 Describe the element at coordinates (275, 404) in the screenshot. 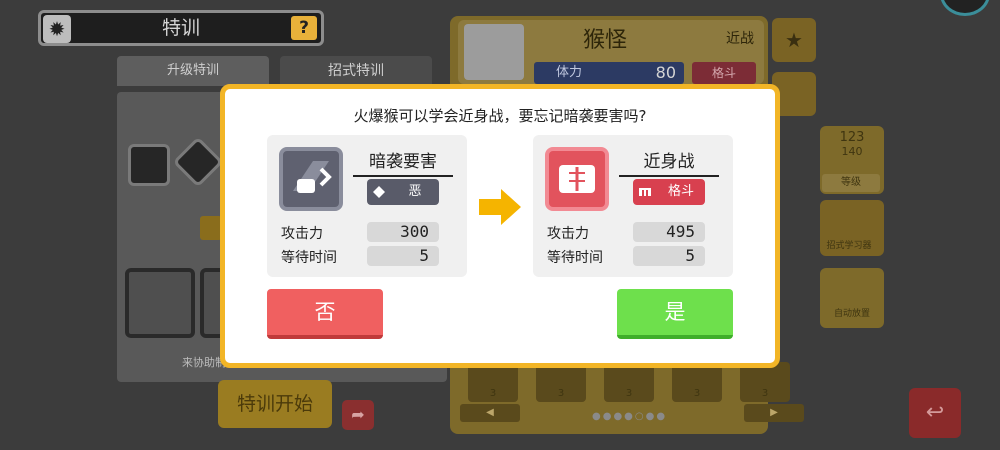

I see `start-training-button: 特训开始` at that location.